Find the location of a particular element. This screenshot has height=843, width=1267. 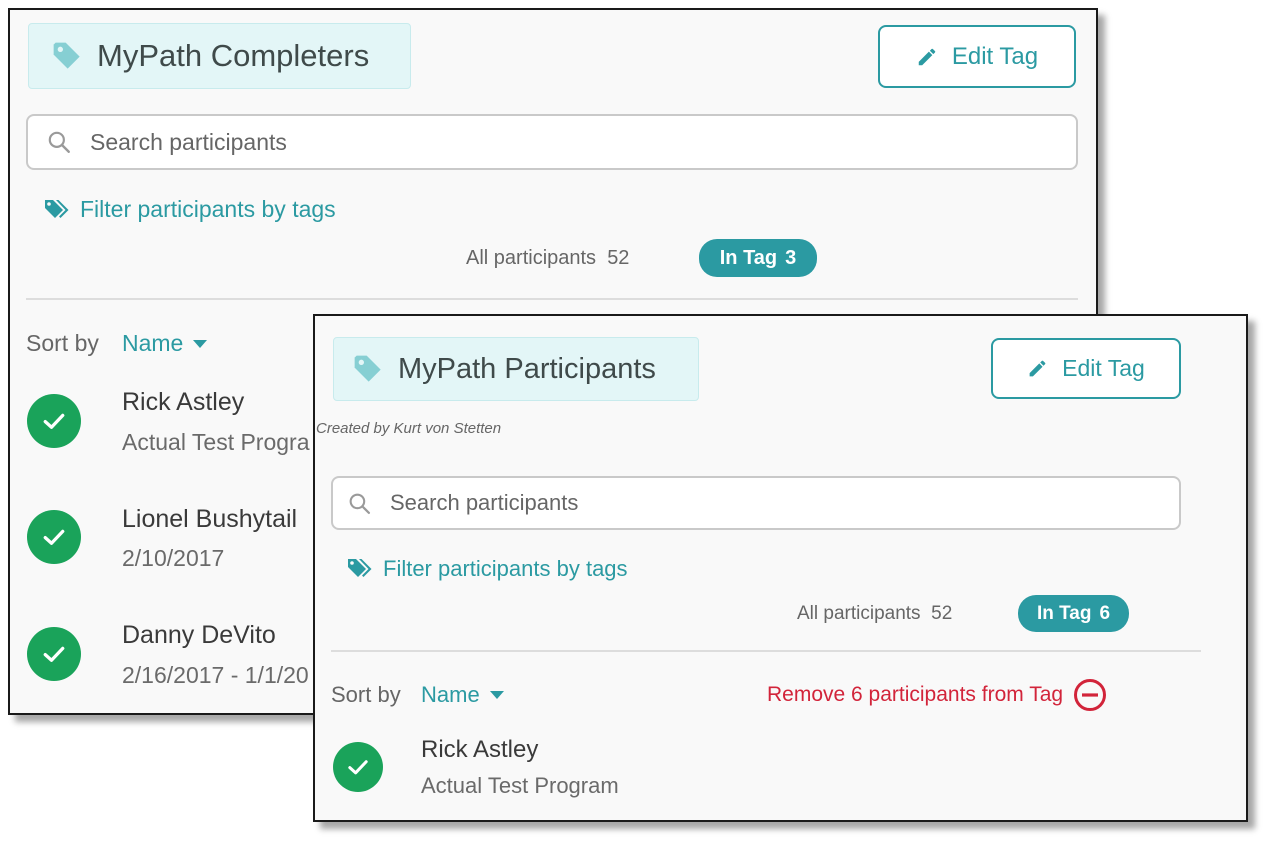

participant-name: Danny DeVito is located at coordinates (199, 635).